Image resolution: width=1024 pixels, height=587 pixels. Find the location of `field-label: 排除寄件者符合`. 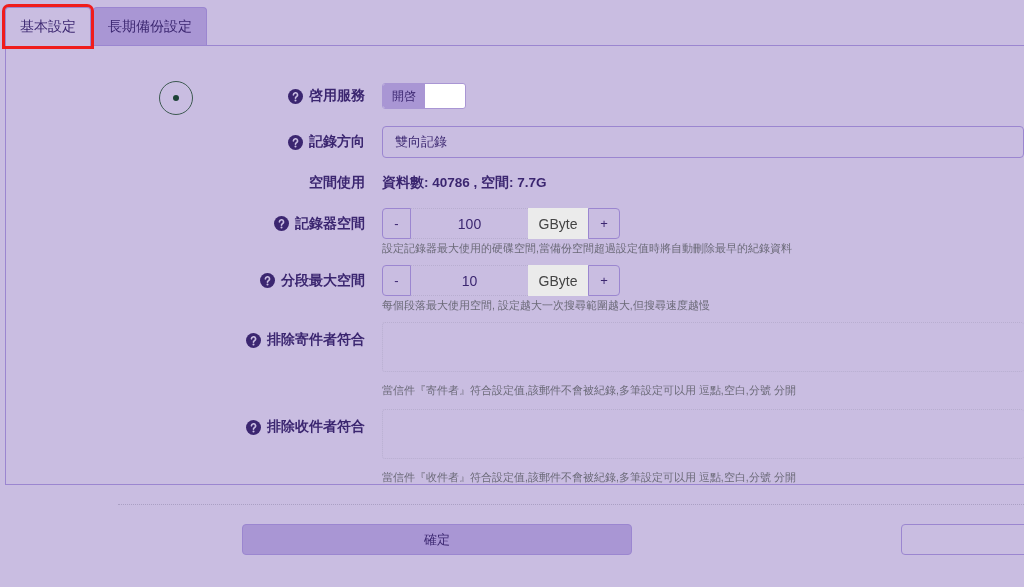

field-label: 排除寄件者符合 is located at coordinates (316, 340).